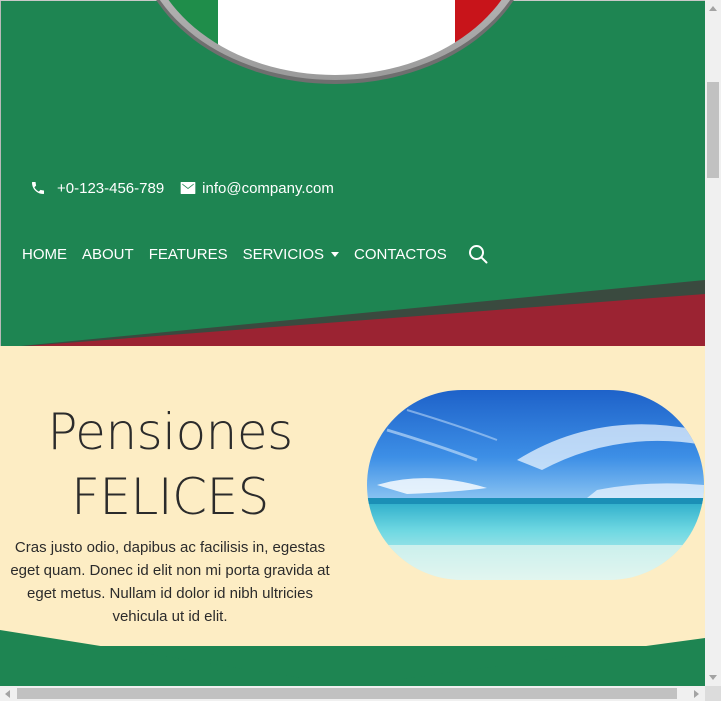  Describe the element at coordinates (170, 432) in the screenshot. I see `hero-title-line1: Pensiones` at that location.